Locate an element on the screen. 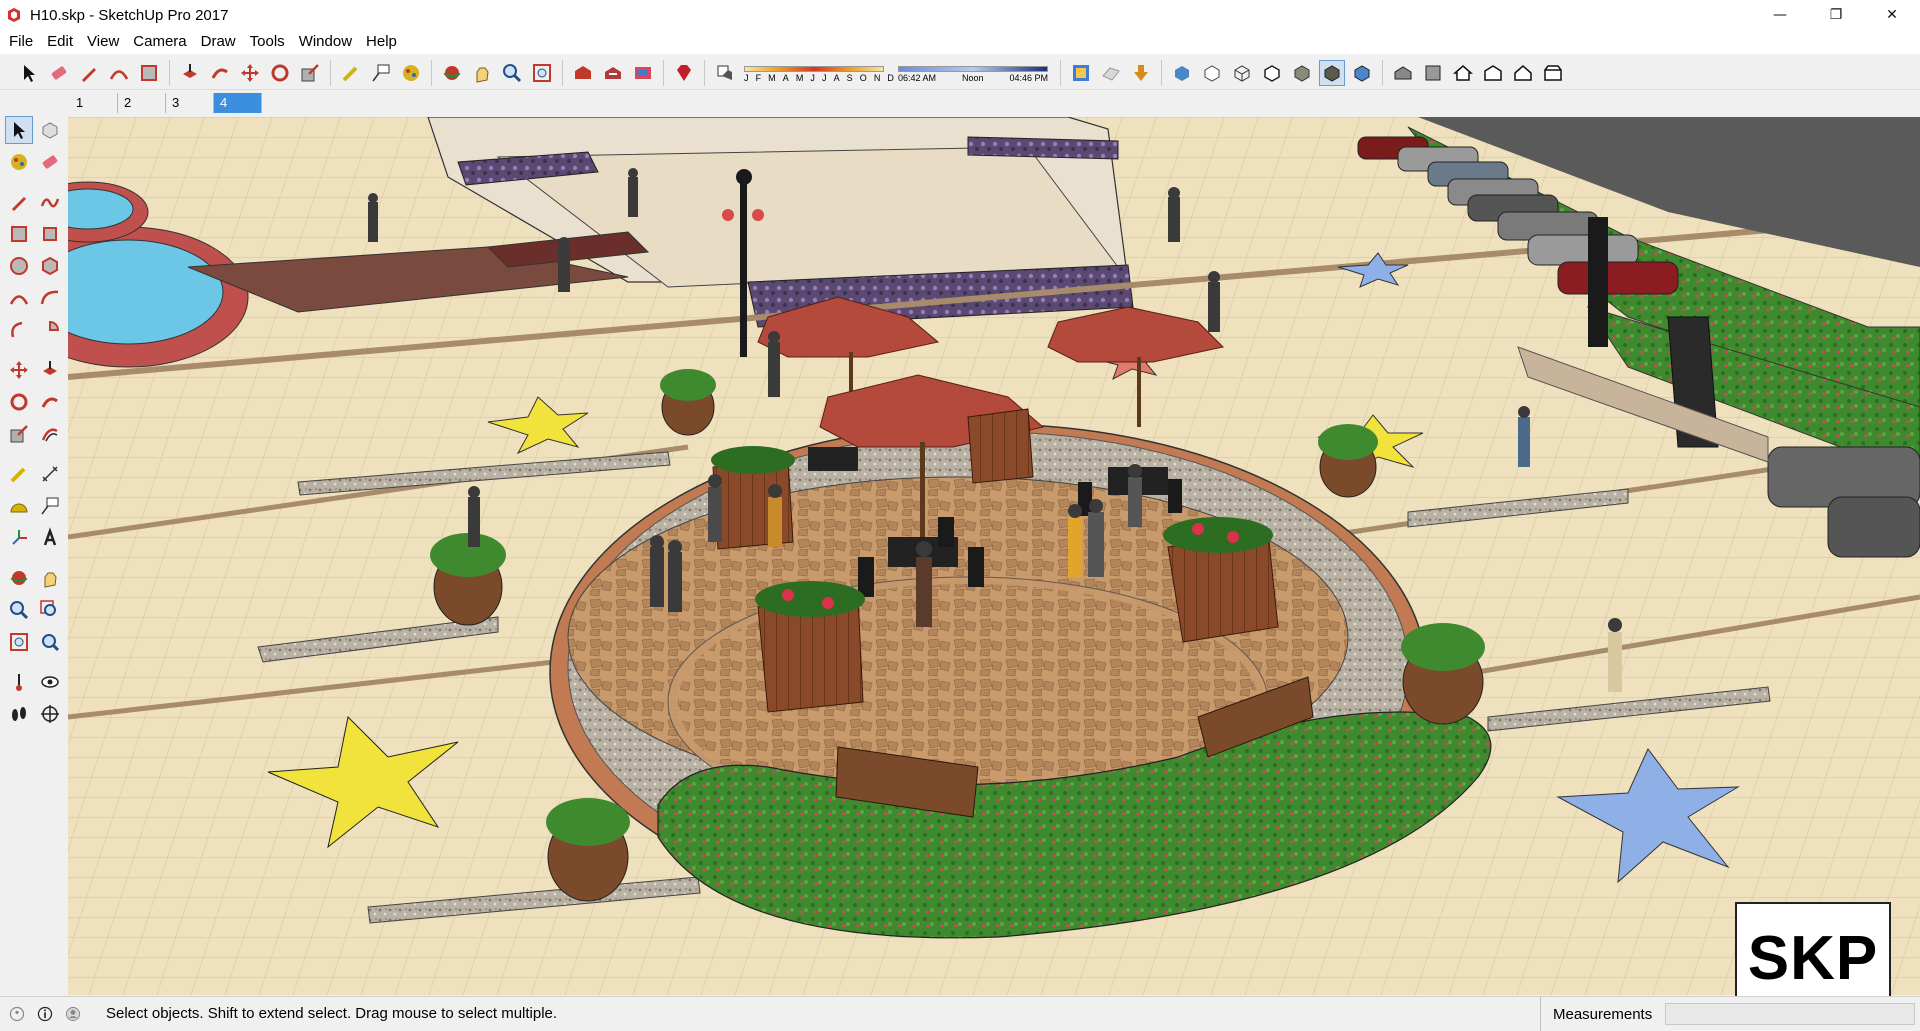  wireframe-icon is located at coordinates (1242, 73).